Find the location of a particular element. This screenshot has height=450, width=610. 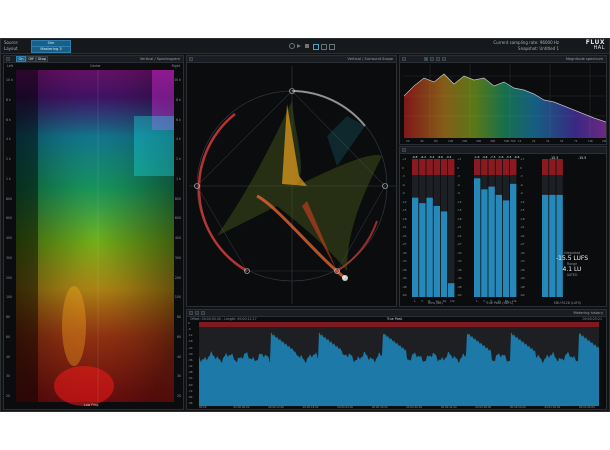

rms-readout: -5.4 is located at coordinates (432, 157).